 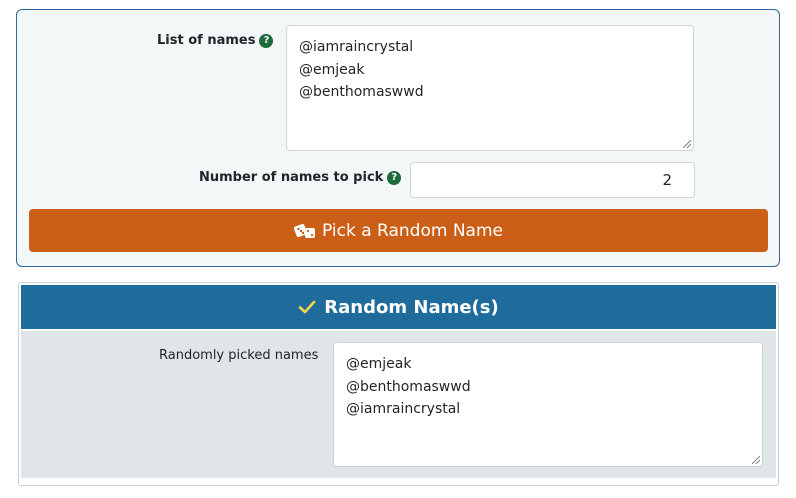 I want to click on names-to-pick-input: 2, so click(x=552, y=180).